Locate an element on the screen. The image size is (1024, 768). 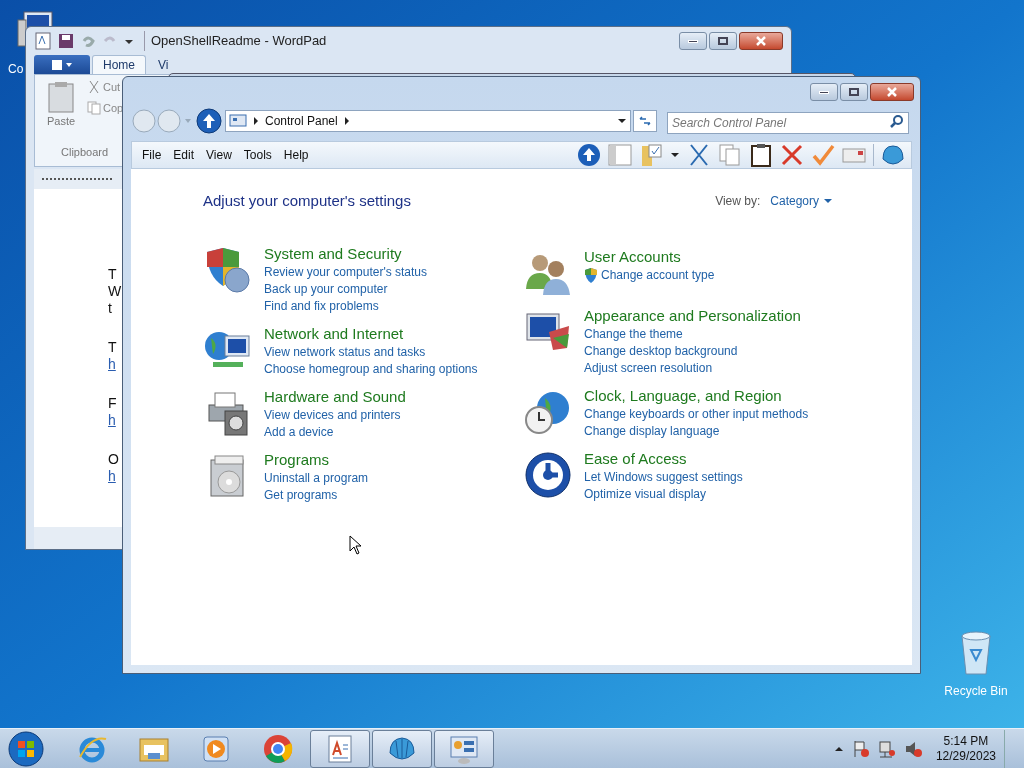
category-title: Ease of Access is located at coordinates (635, 458).